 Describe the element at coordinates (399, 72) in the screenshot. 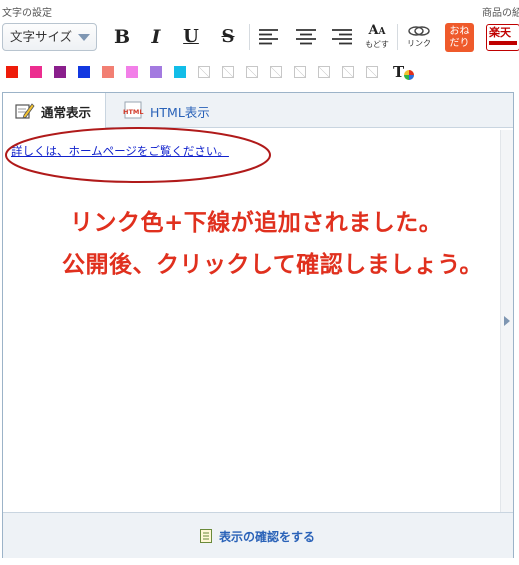

I see `svg-text: T` at that location.